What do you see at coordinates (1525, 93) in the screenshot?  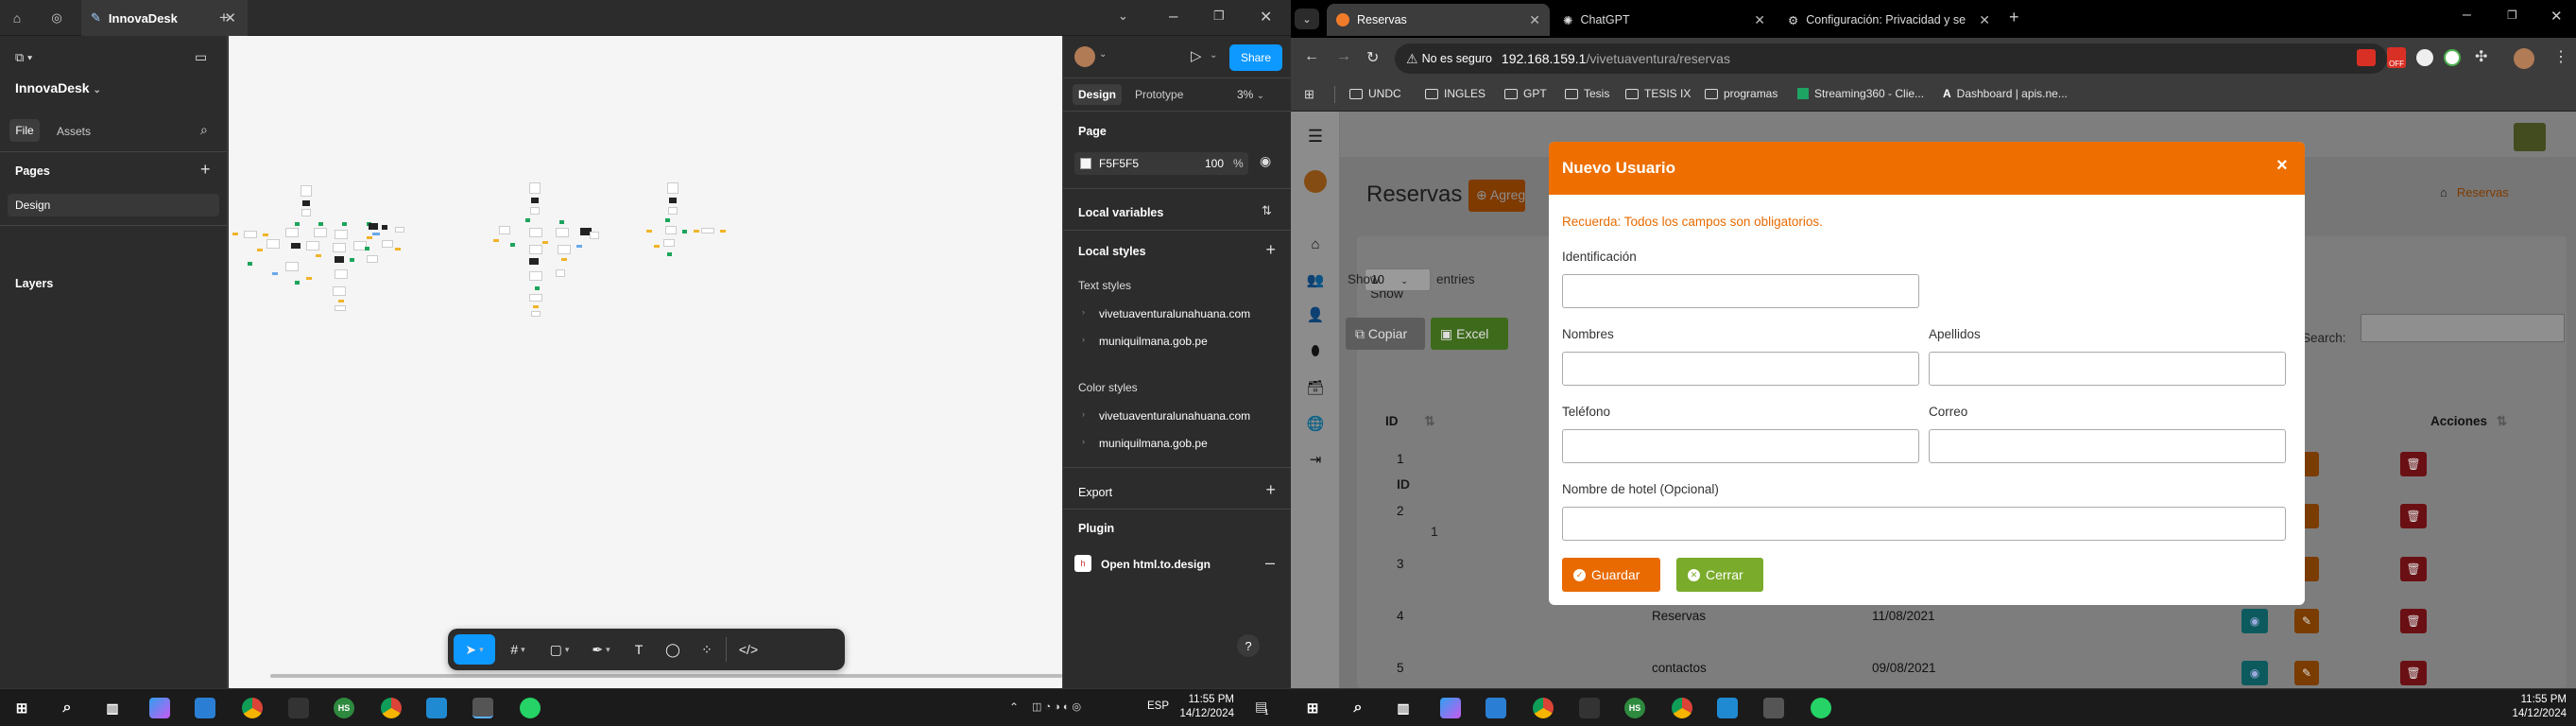 I see `bookmark-gpt: GPT` at bounding box center [1525, 93].